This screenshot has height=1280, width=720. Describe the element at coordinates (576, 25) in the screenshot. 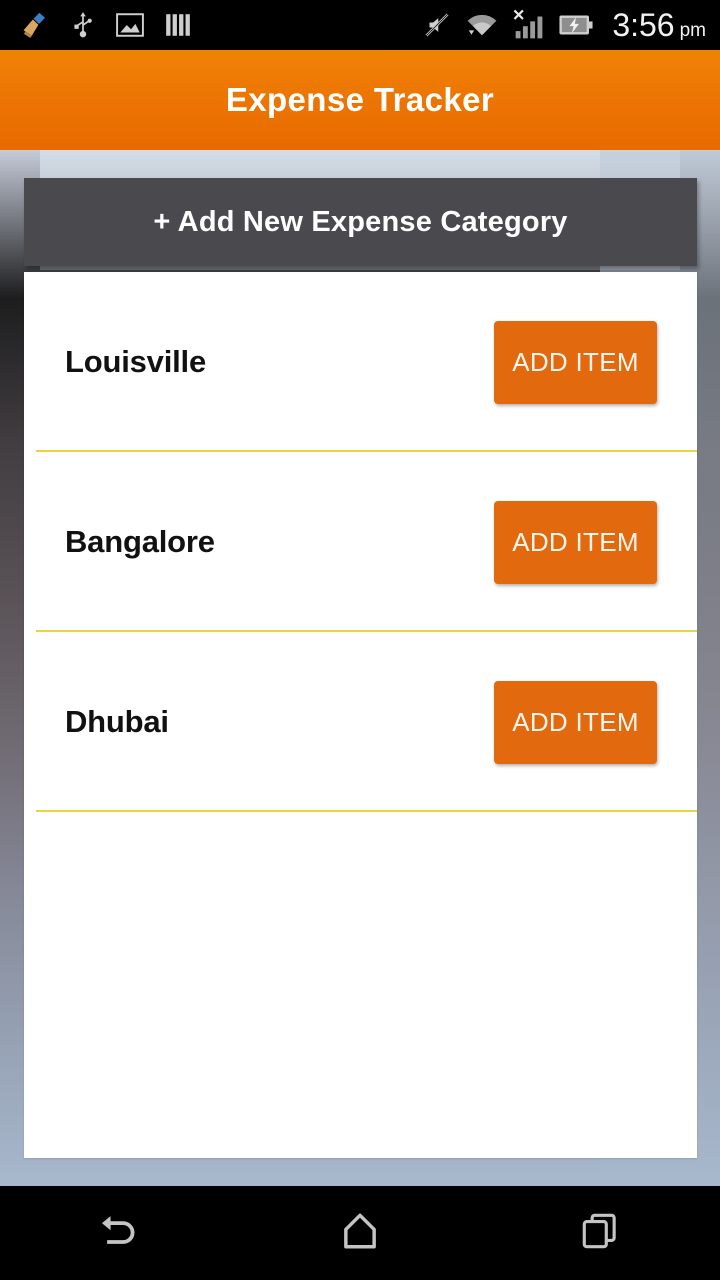

I see `battery-charging-icon` at that location.